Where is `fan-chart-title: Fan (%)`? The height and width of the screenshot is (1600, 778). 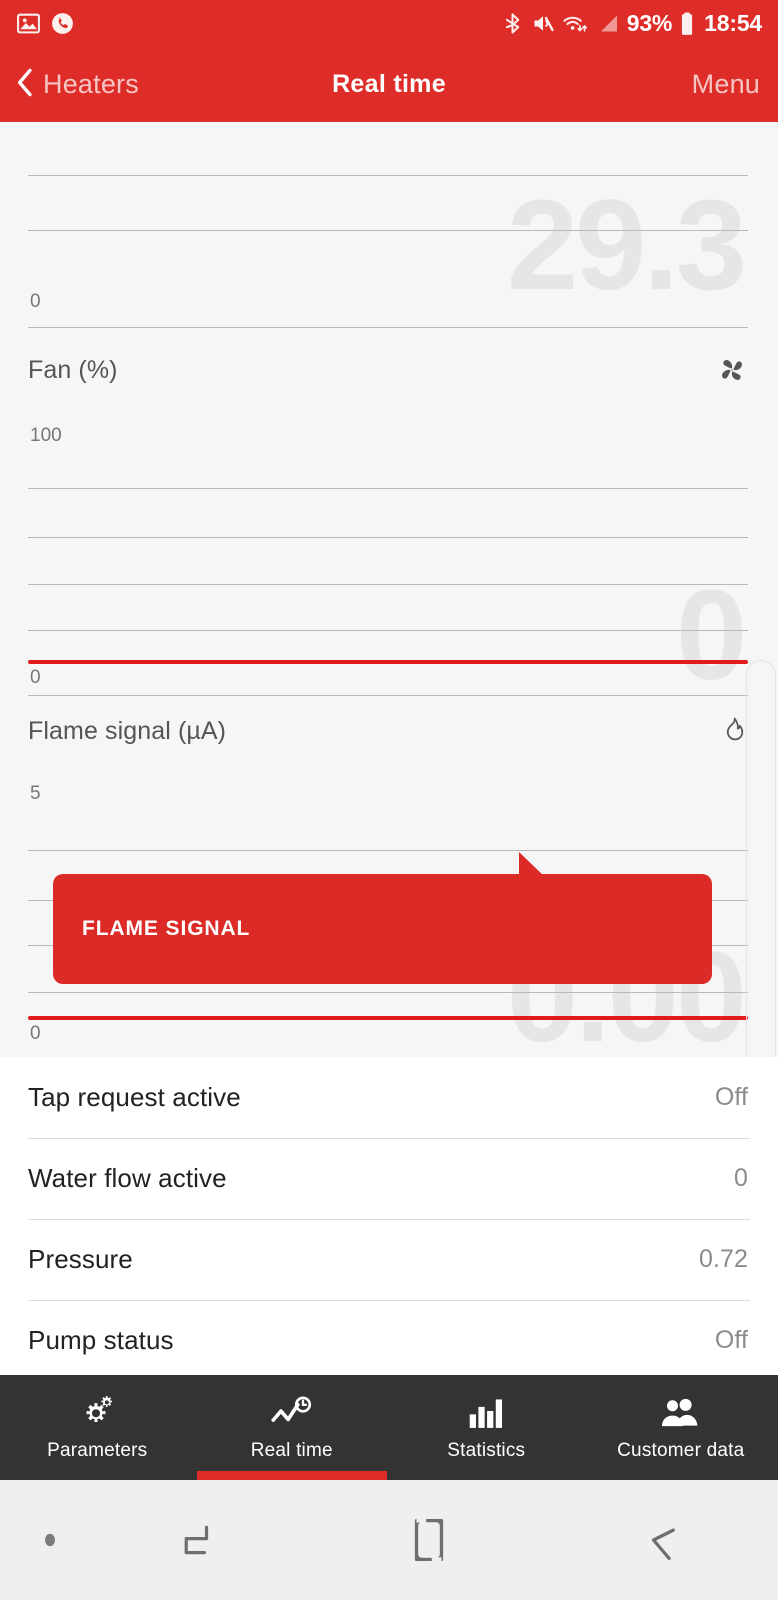 fan-chart-title: Fan (%) is located at coordinates (73, 369).